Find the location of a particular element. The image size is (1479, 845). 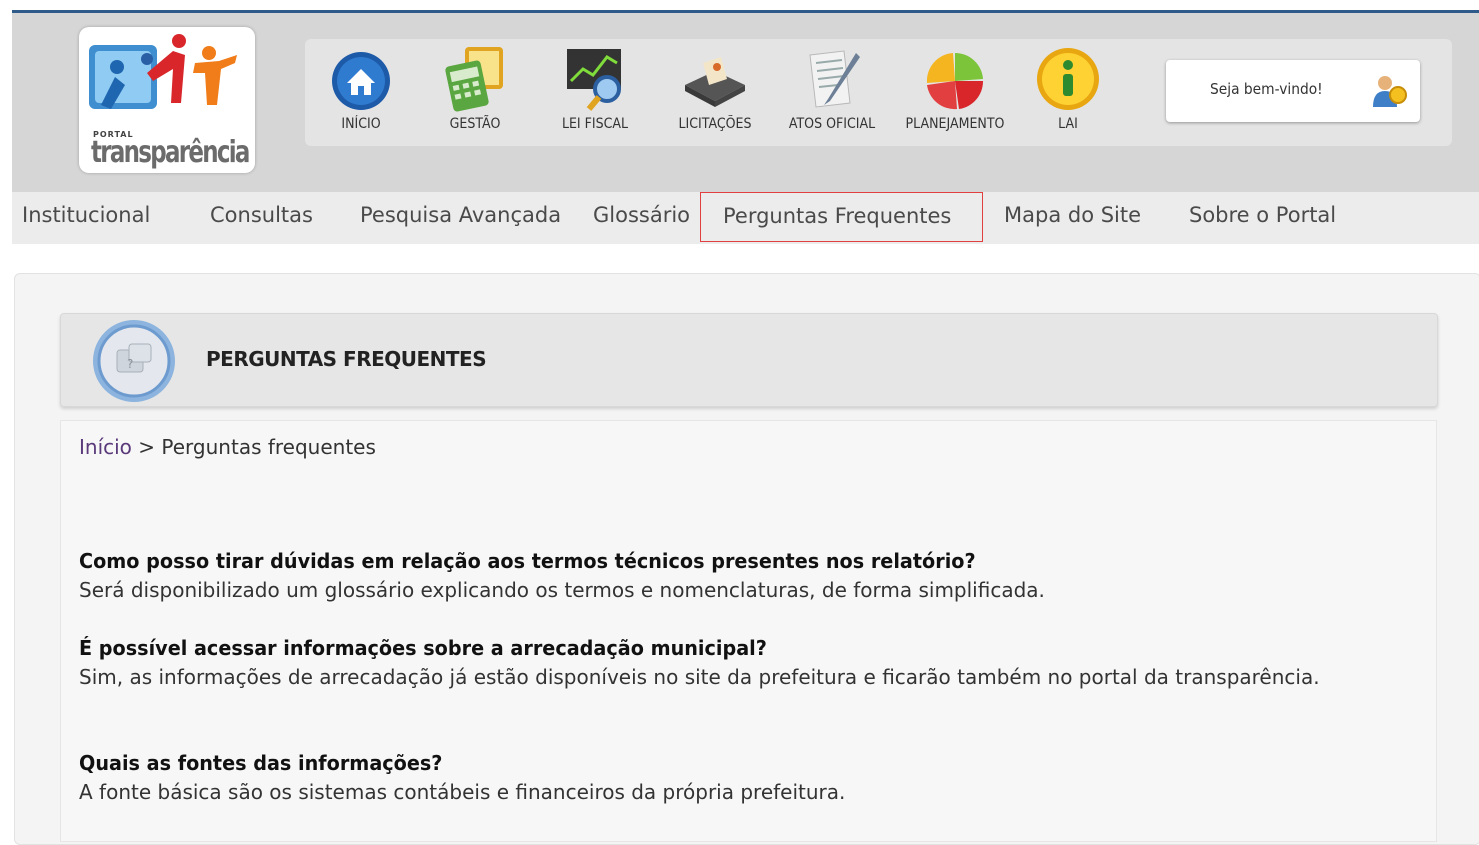

logo-title: transparência is located at coordinates (170, 152).